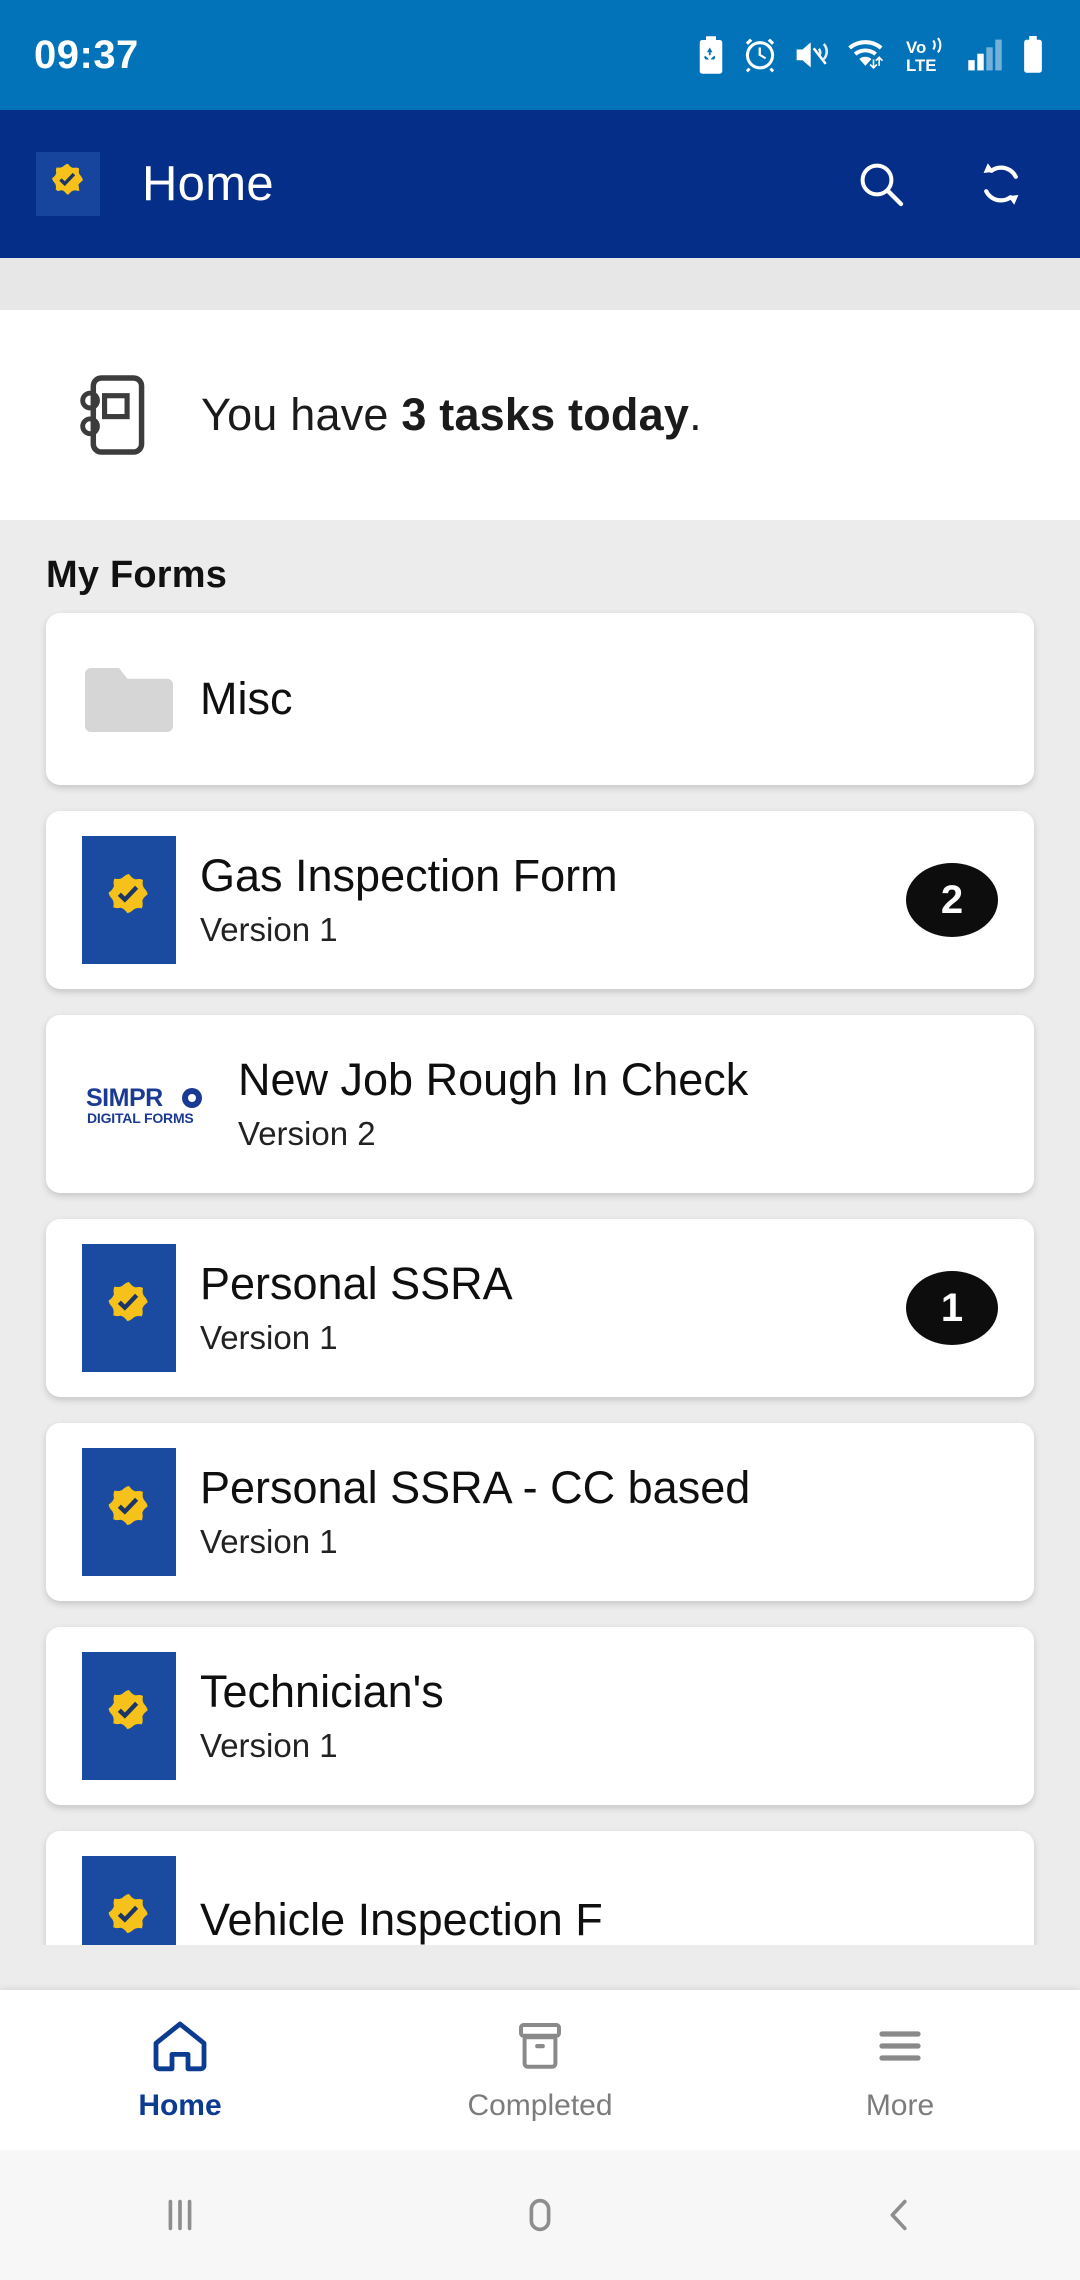 The image size is (1080, 2280). Describe the element at coordinates (180, 2105) in the screenshot. I see `nav-label-home: Home` at that location.